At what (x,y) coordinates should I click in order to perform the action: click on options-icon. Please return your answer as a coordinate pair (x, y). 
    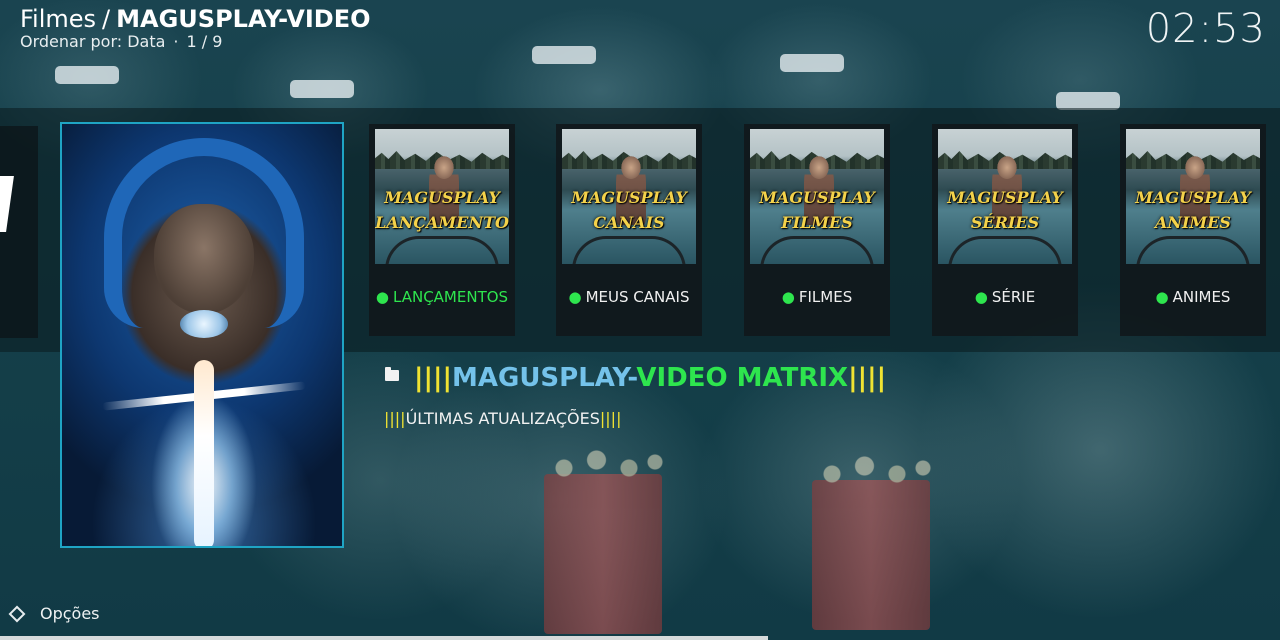
    Looking at the image, I should click on (17, 614).